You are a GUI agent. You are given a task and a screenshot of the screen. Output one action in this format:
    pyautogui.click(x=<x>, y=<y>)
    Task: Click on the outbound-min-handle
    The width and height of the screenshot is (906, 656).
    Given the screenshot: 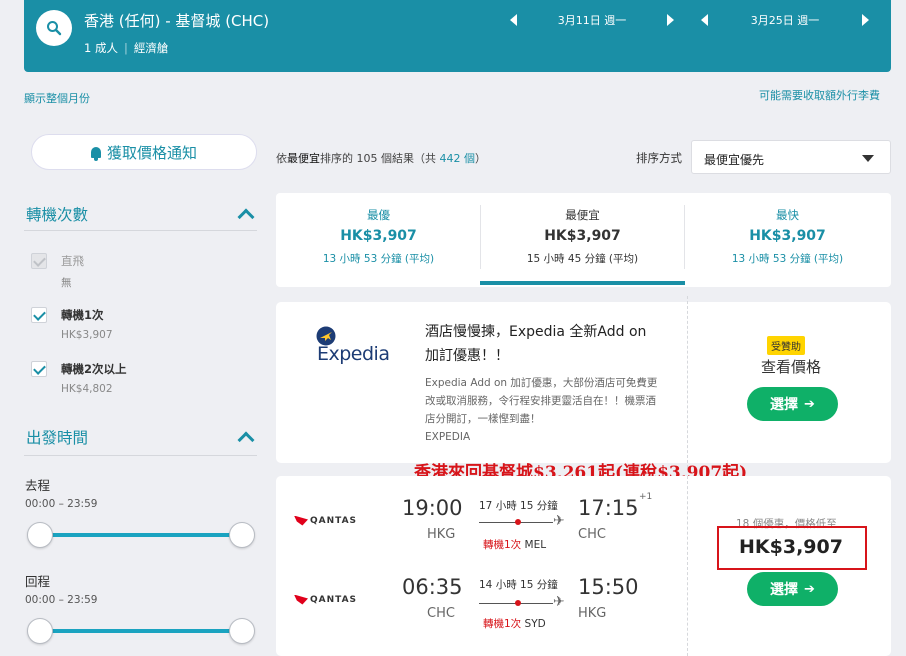 What is the action you would take?
    pyautogui.click(x=40, y=535)
    